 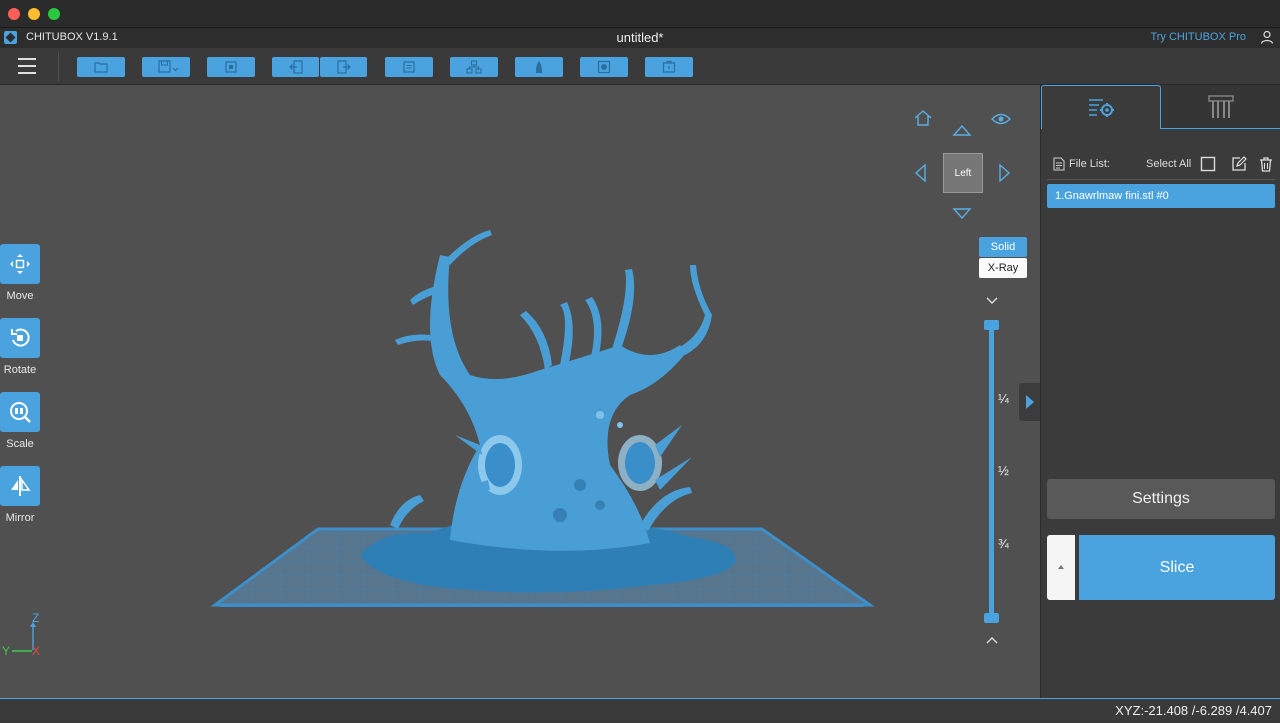 I want to click on rotate-tool-button, so click(x=20, y=338).